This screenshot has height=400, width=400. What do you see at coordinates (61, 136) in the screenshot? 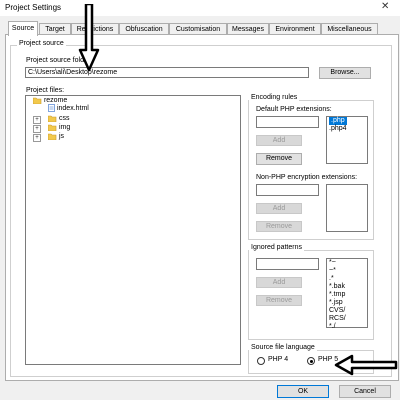
I see `tree-folder-label: js` at bounding box center [61, 136].